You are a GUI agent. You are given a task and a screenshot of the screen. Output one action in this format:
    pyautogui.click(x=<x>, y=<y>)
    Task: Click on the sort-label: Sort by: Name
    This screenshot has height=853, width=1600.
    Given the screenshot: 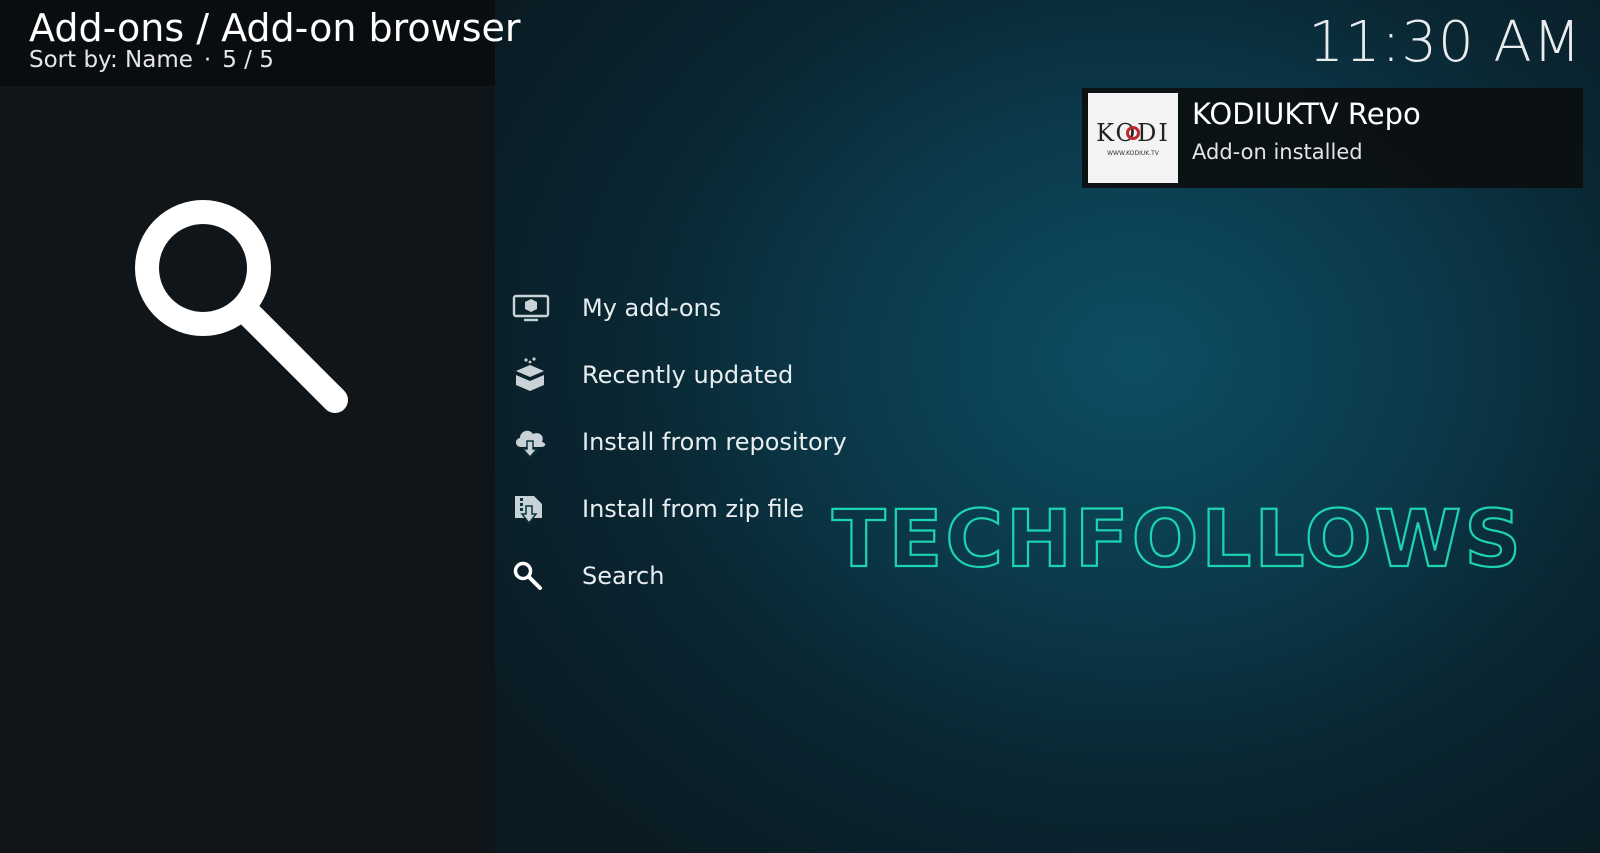 What is the action you would take?
    pyautogui.click(x=111, y=60)
    